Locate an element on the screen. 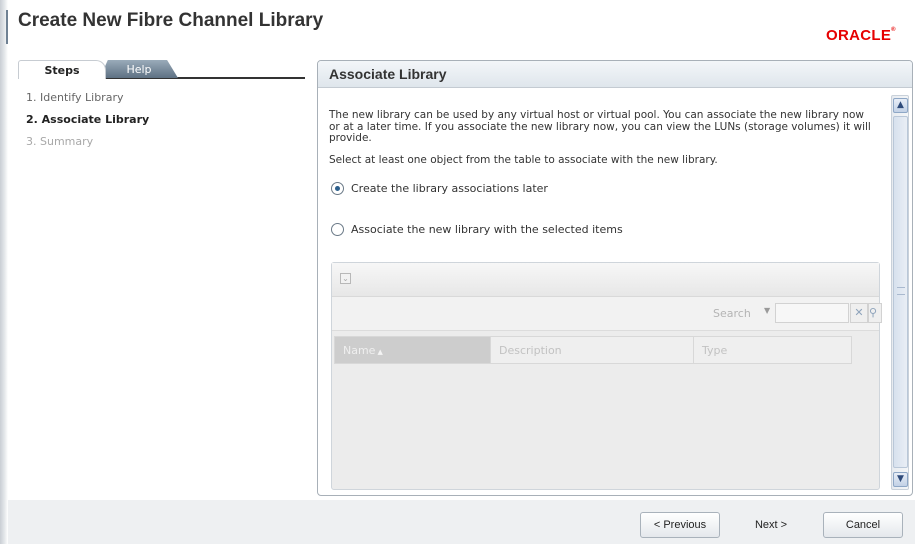 This screenshot has height=544, width=915. cancel-button: Cancel is located at coordinates (863, 525).